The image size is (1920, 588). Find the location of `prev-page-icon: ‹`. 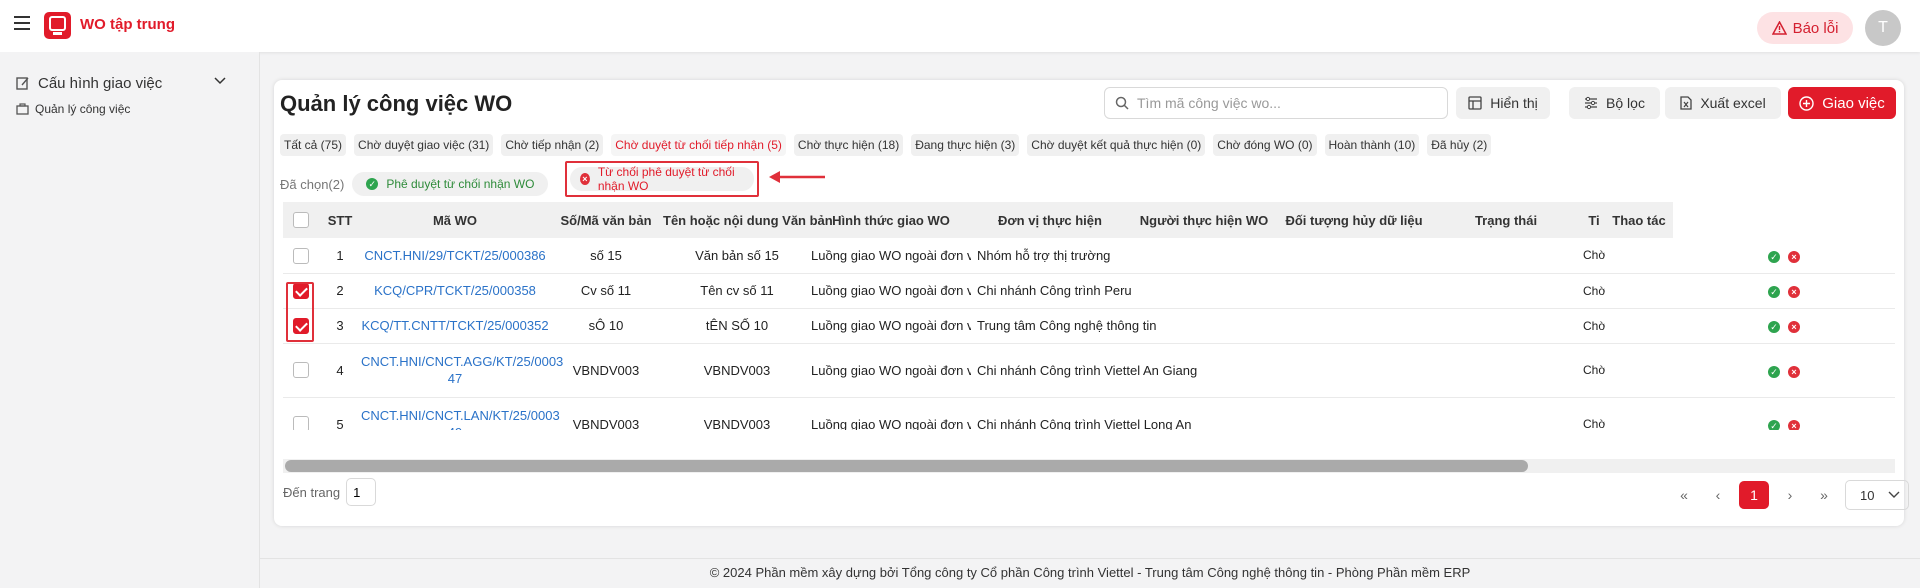

prev-page-icon: ‹ is located at coordinates (1718, 495).